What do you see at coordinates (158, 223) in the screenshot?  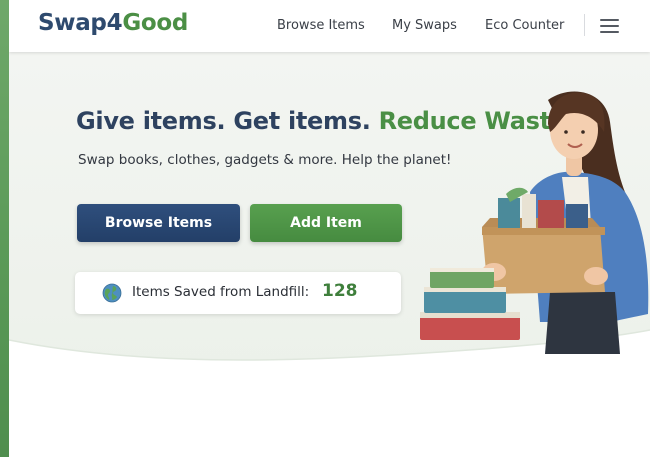 I see `browse-items-button: Browse Items` at bounding box center [158, 223].